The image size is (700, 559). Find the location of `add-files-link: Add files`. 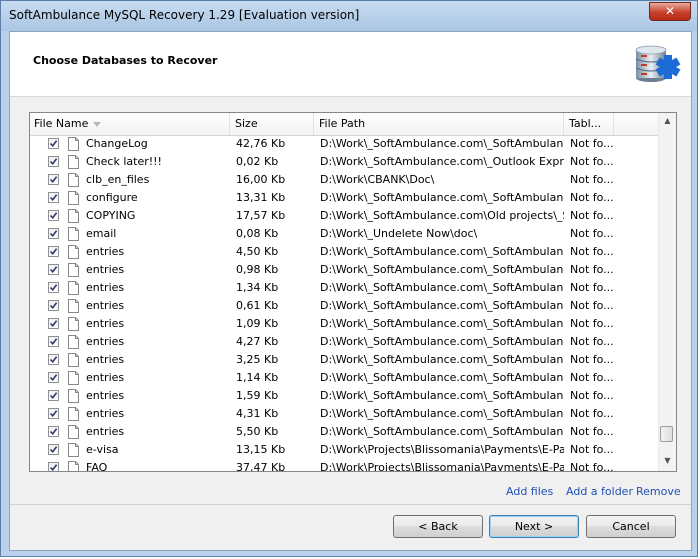

add-files-link: Add files is located at coordinates (529, 491).